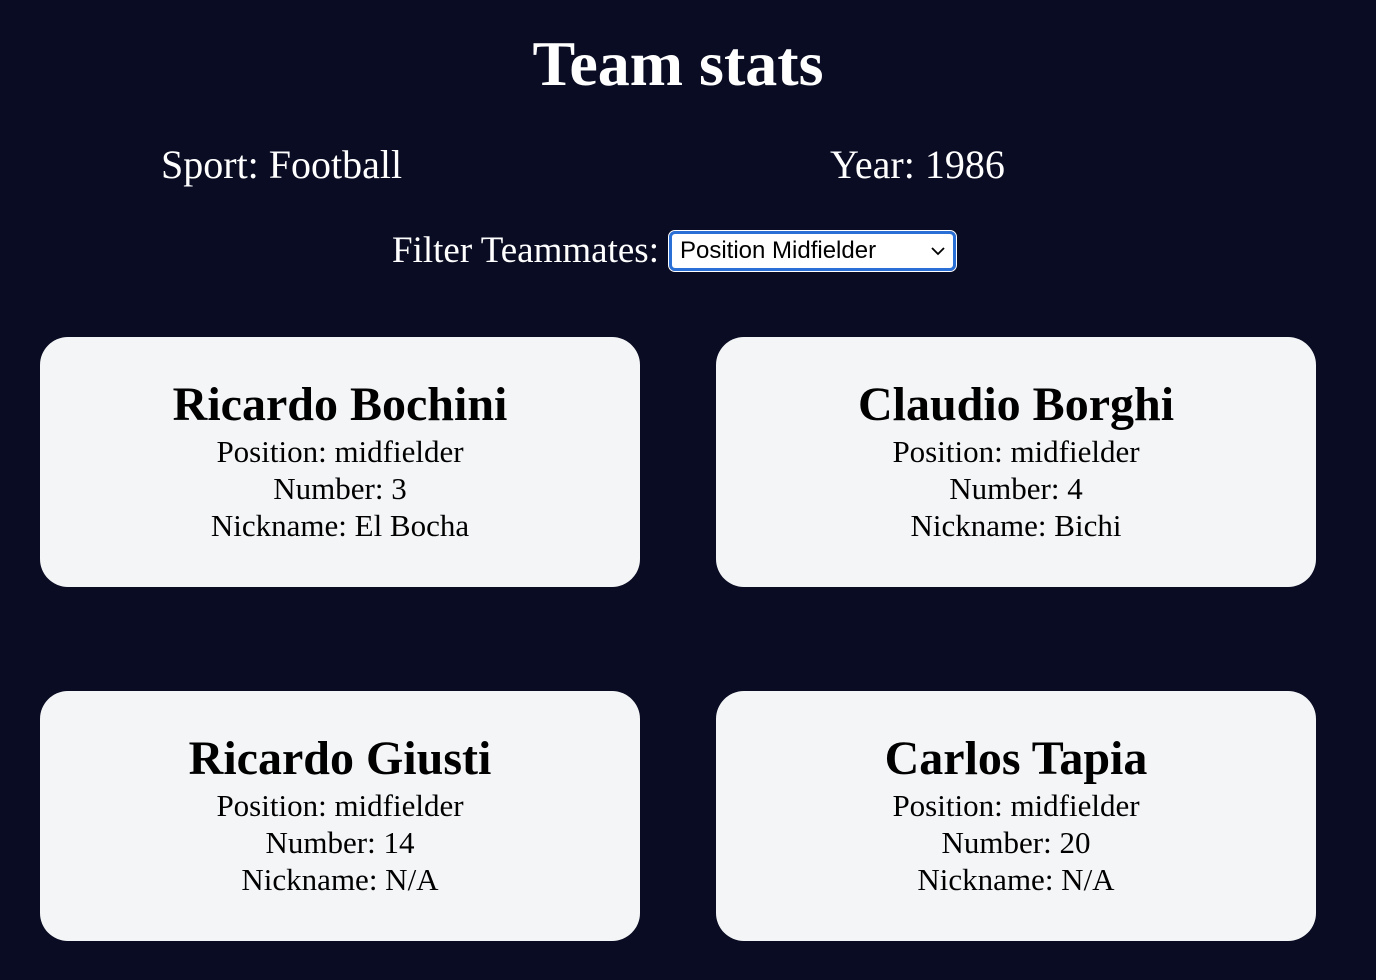 This screenshot has height=980, width=1376. I want to click on filter-selected-value: Position Midfielder, so click(778, 250).